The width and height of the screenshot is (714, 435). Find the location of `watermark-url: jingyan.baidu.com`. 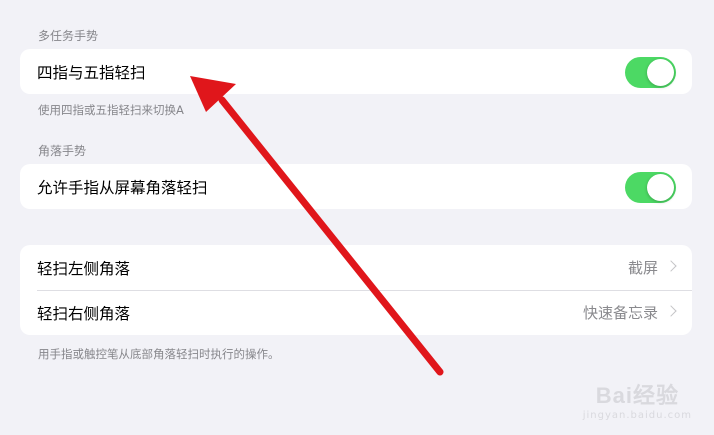

watermark-url: jingyan.baidu.com is located at coordinates (637, 415).